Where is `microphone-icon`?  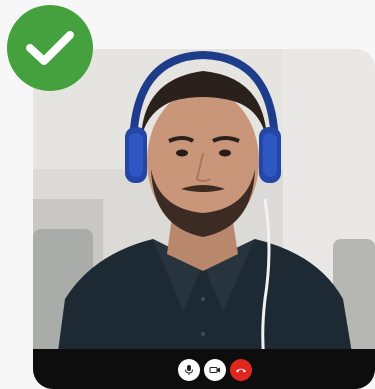
microphone-icon is located at coordinates (189, 370).